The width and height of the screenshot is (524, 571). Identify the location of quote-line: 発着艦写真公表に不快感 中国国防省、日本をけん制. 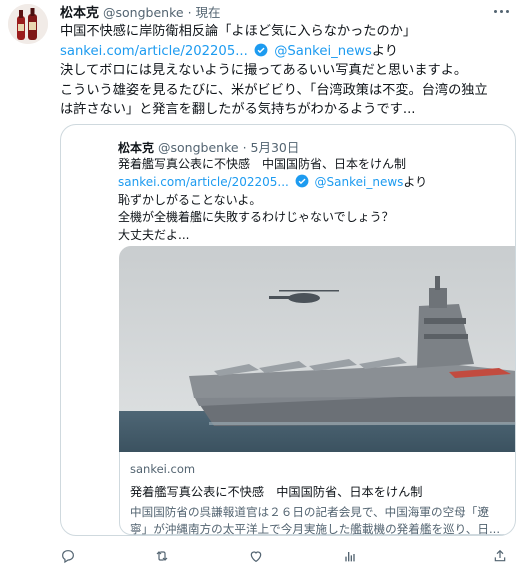
(262, 164).